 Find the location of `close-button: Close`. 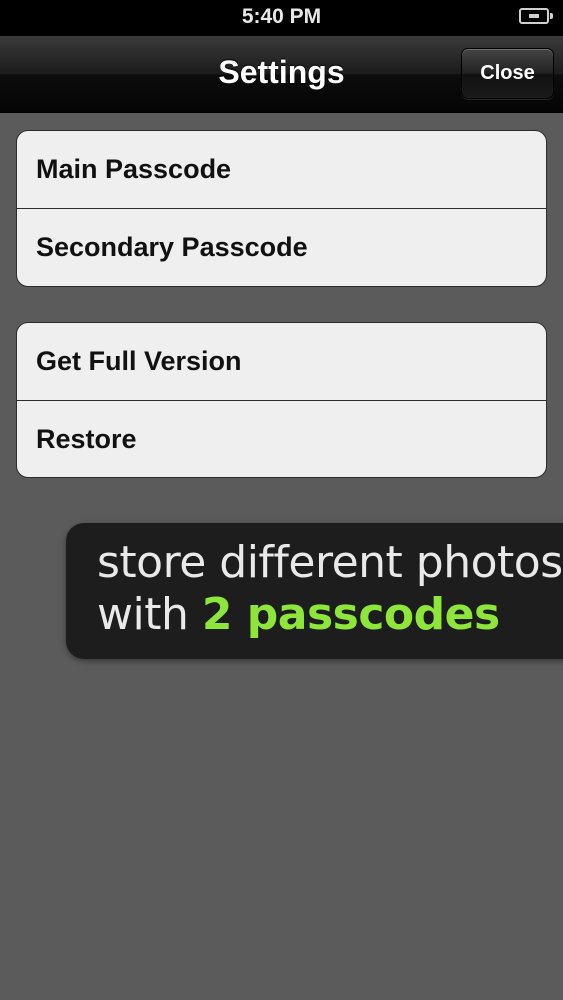

close-button: Close is located at coordinates (507, 73).